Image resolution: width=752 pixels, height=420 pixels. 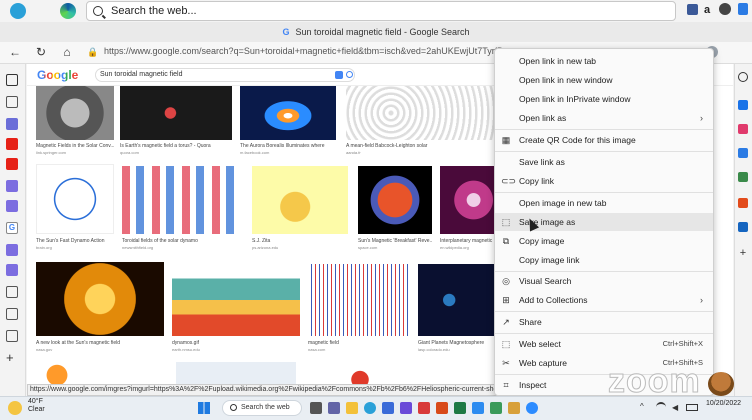 What do you see at coordinates (349, 74) in the screenshot?
I see `google-search-icon` at bounding box center [349, 74].